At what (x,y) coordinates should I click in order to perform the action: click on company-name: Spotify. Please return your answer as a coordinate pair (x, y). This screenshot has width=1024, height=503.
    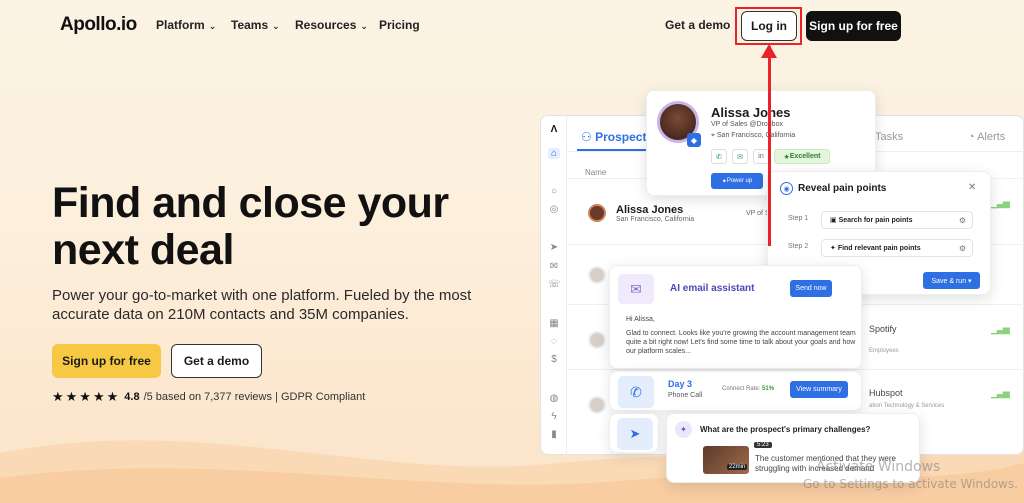
    Looking at the image, I should click on (883, 329).